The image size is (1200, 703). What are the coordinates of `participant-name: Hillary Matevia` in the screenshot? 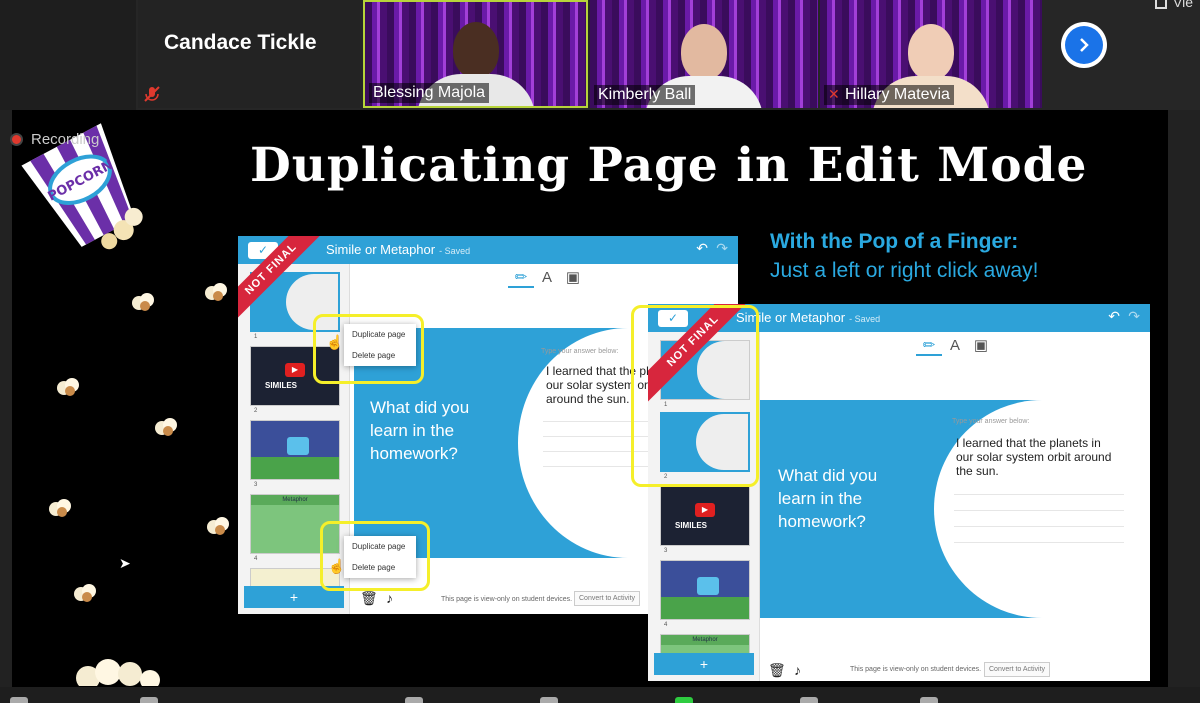 It's located at (897, 94).